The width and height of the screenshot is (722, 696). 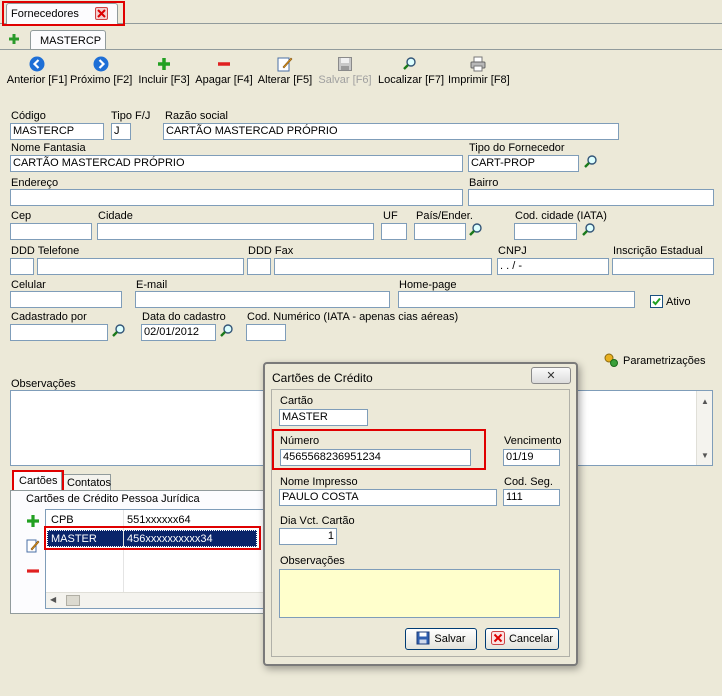 What do you see at coordinates (517, 148) in the screenshot?
I see `tipo-fornecedor-label: Tipo do Fornecedor` at bounding box center [517, 148].